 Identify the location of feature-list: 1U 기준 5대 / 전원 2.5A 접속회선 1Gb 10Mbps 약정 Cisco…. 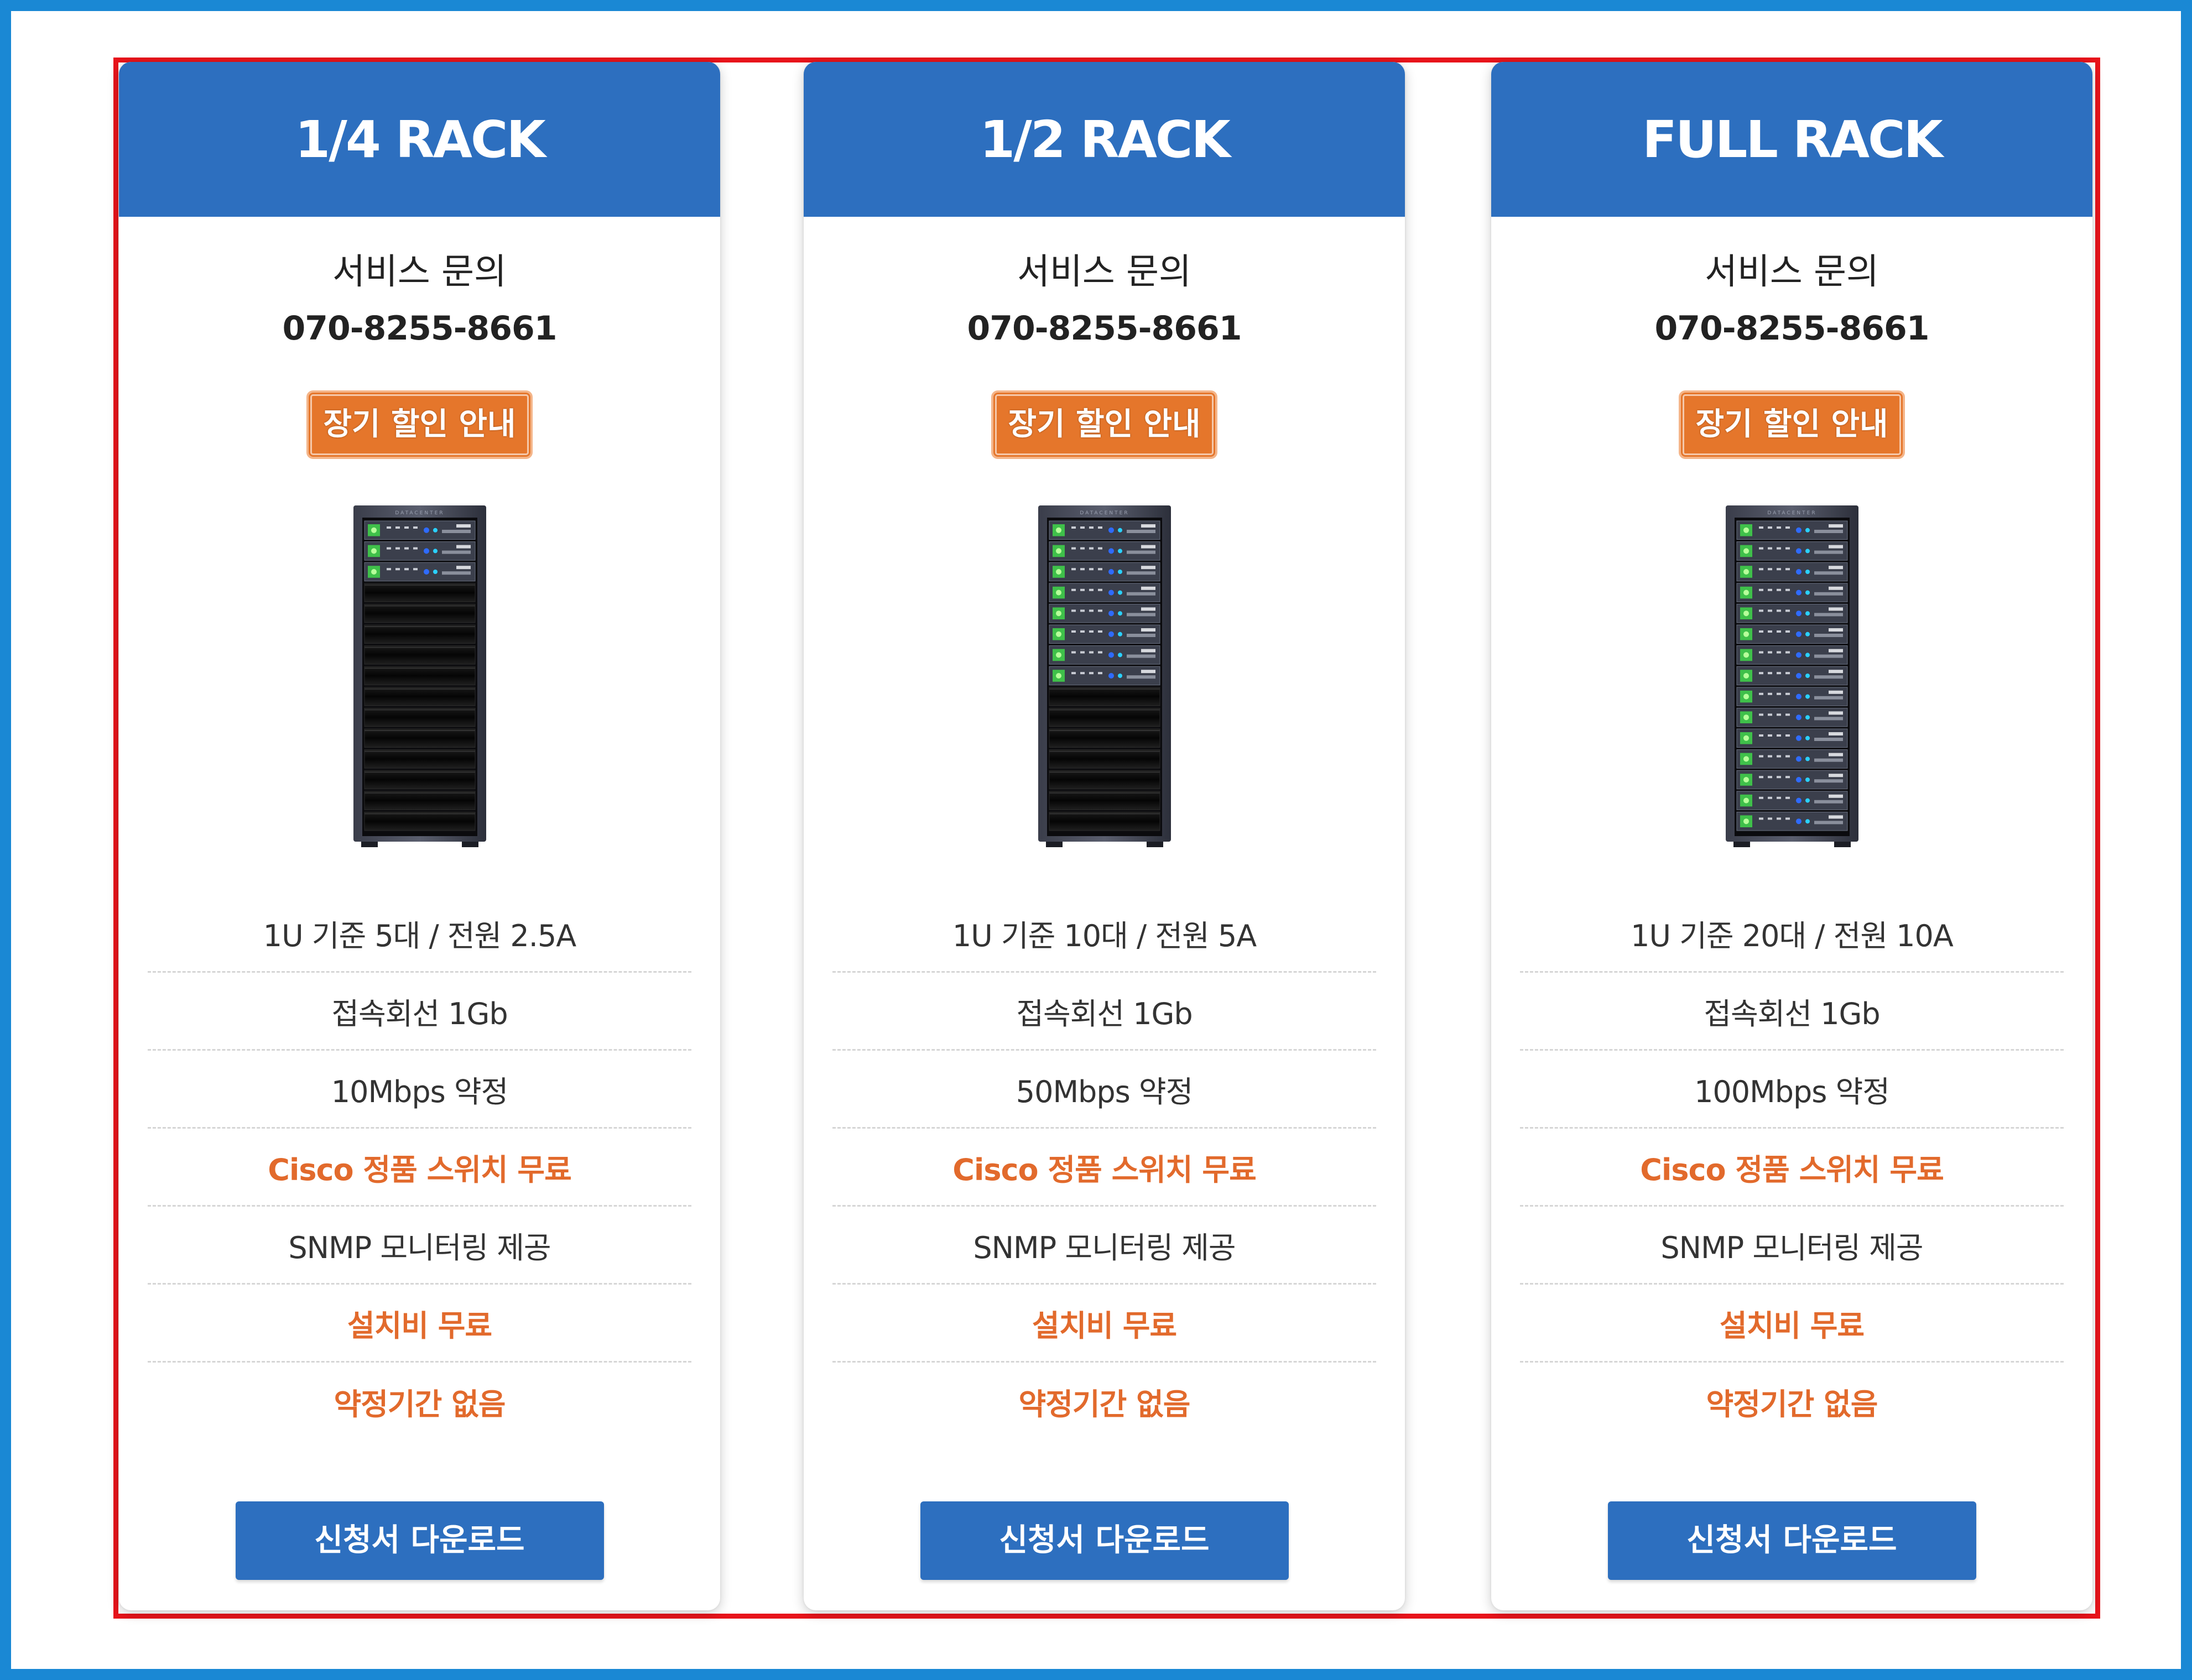
(420, 1168).